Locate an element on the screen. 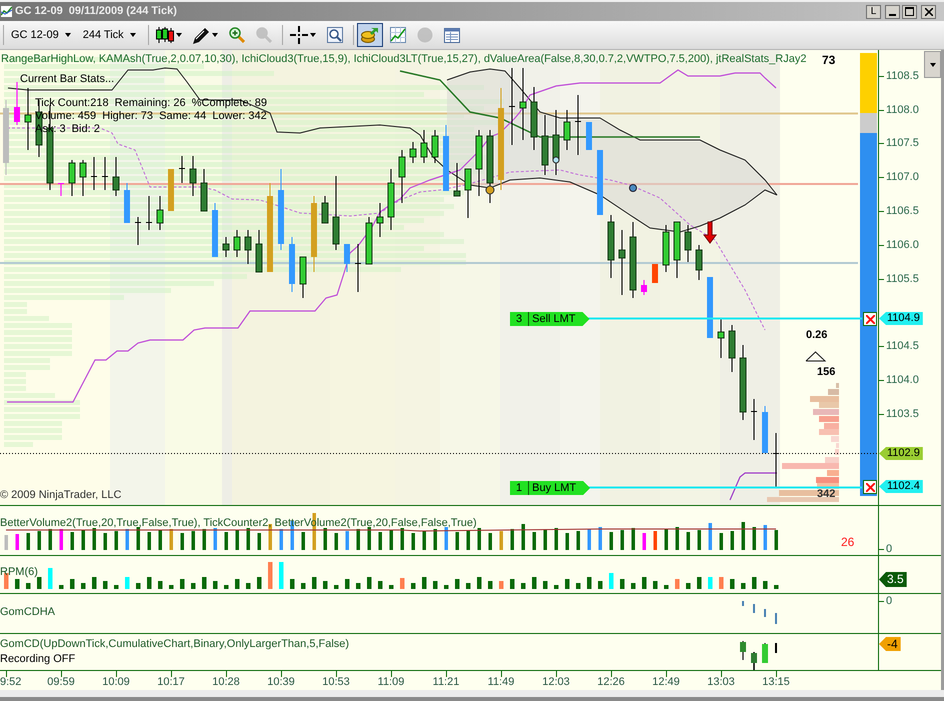 The width and height of the screenshot is (944, 701). volume-count-label: 342 is located at coordinates (826, 494).